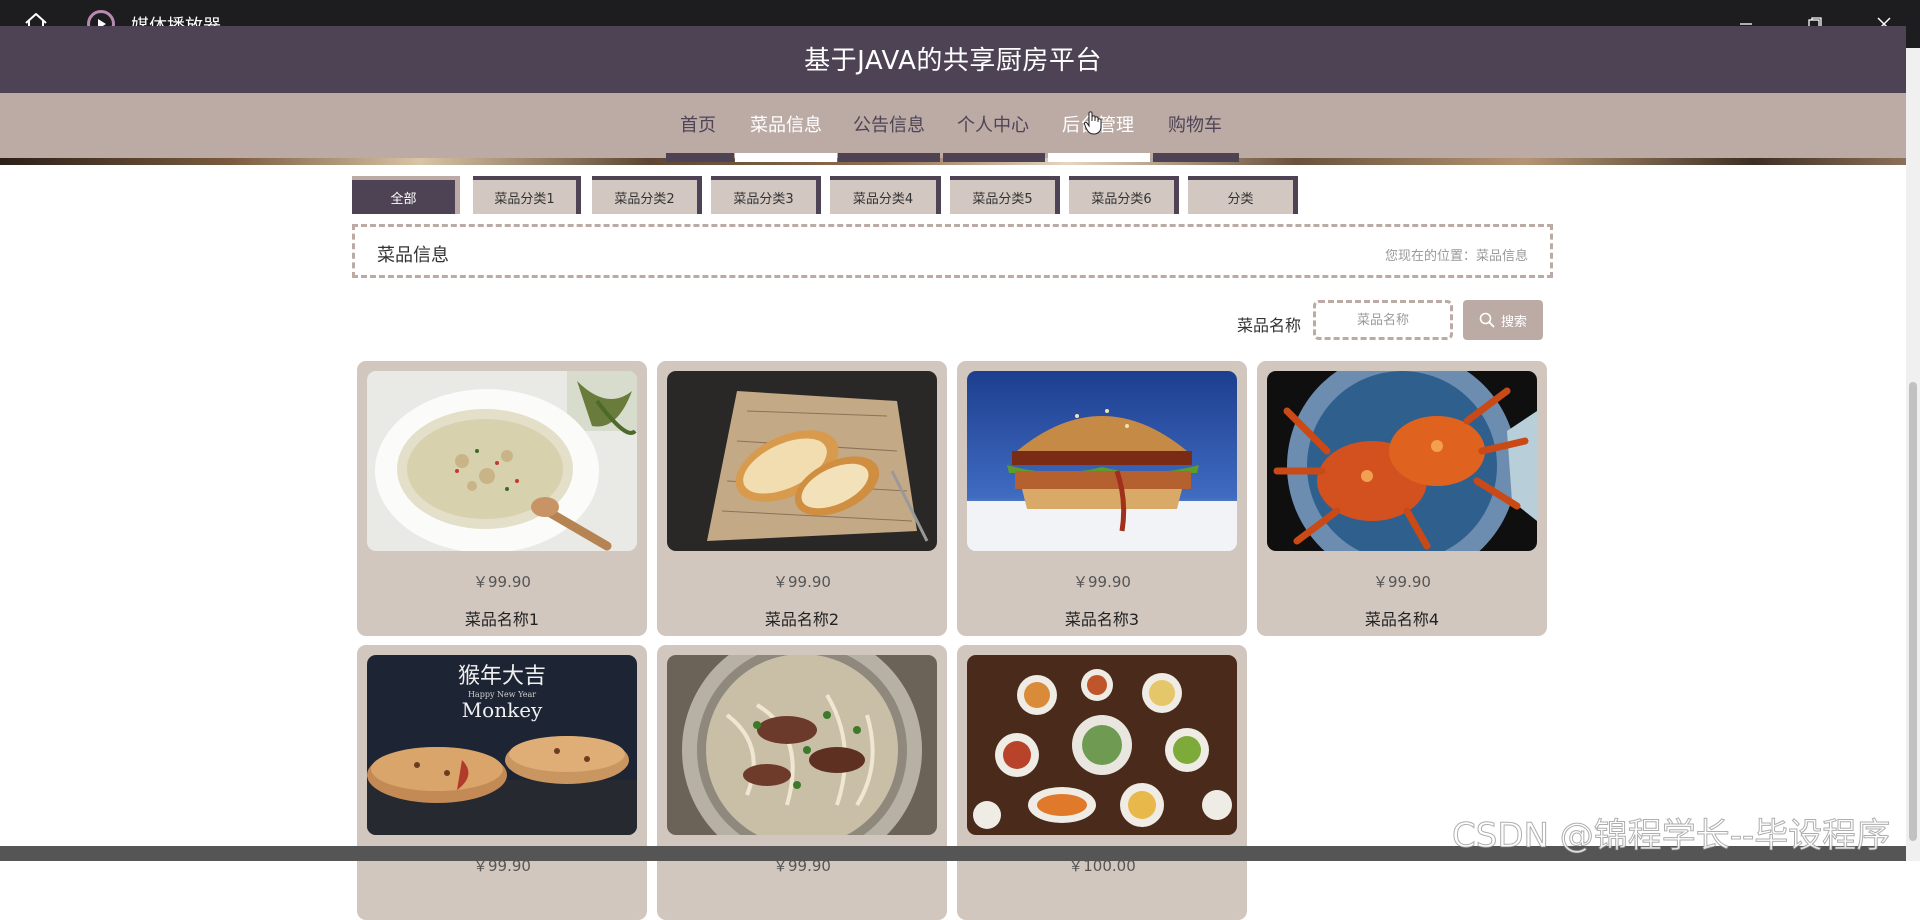 This screenshot has height=920, width=1920. I want to click on product-image-burger, so click(1102, 461).